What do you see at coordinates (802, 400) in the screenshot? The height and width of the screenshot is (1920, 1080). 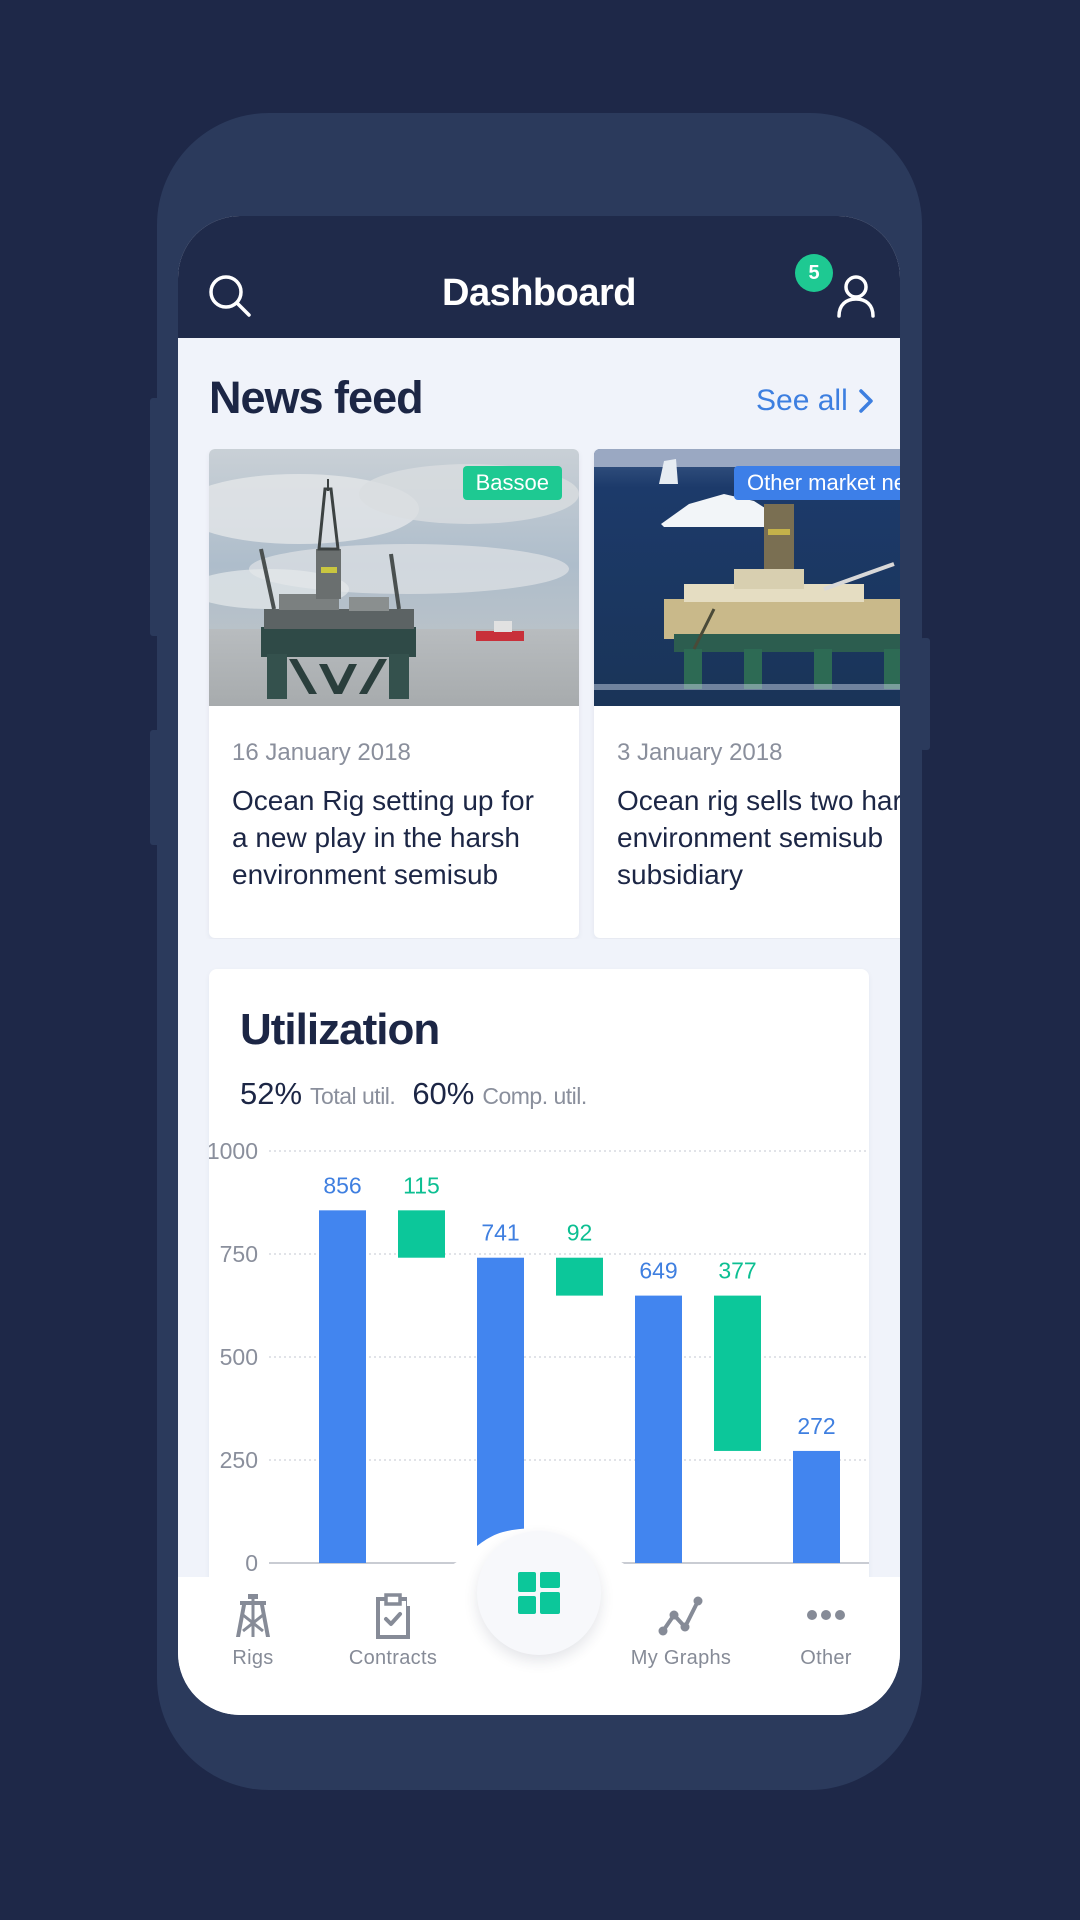 I see `see-all-label: See all` at bounding box center [802, 400].